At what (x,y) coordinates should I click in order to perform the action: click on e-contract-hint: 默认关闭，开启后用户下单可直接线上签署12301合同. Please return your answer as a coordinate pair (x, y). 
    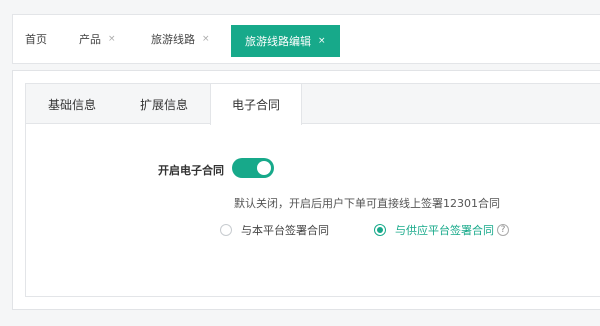
    Looking at the image, I should click on (367, 203).